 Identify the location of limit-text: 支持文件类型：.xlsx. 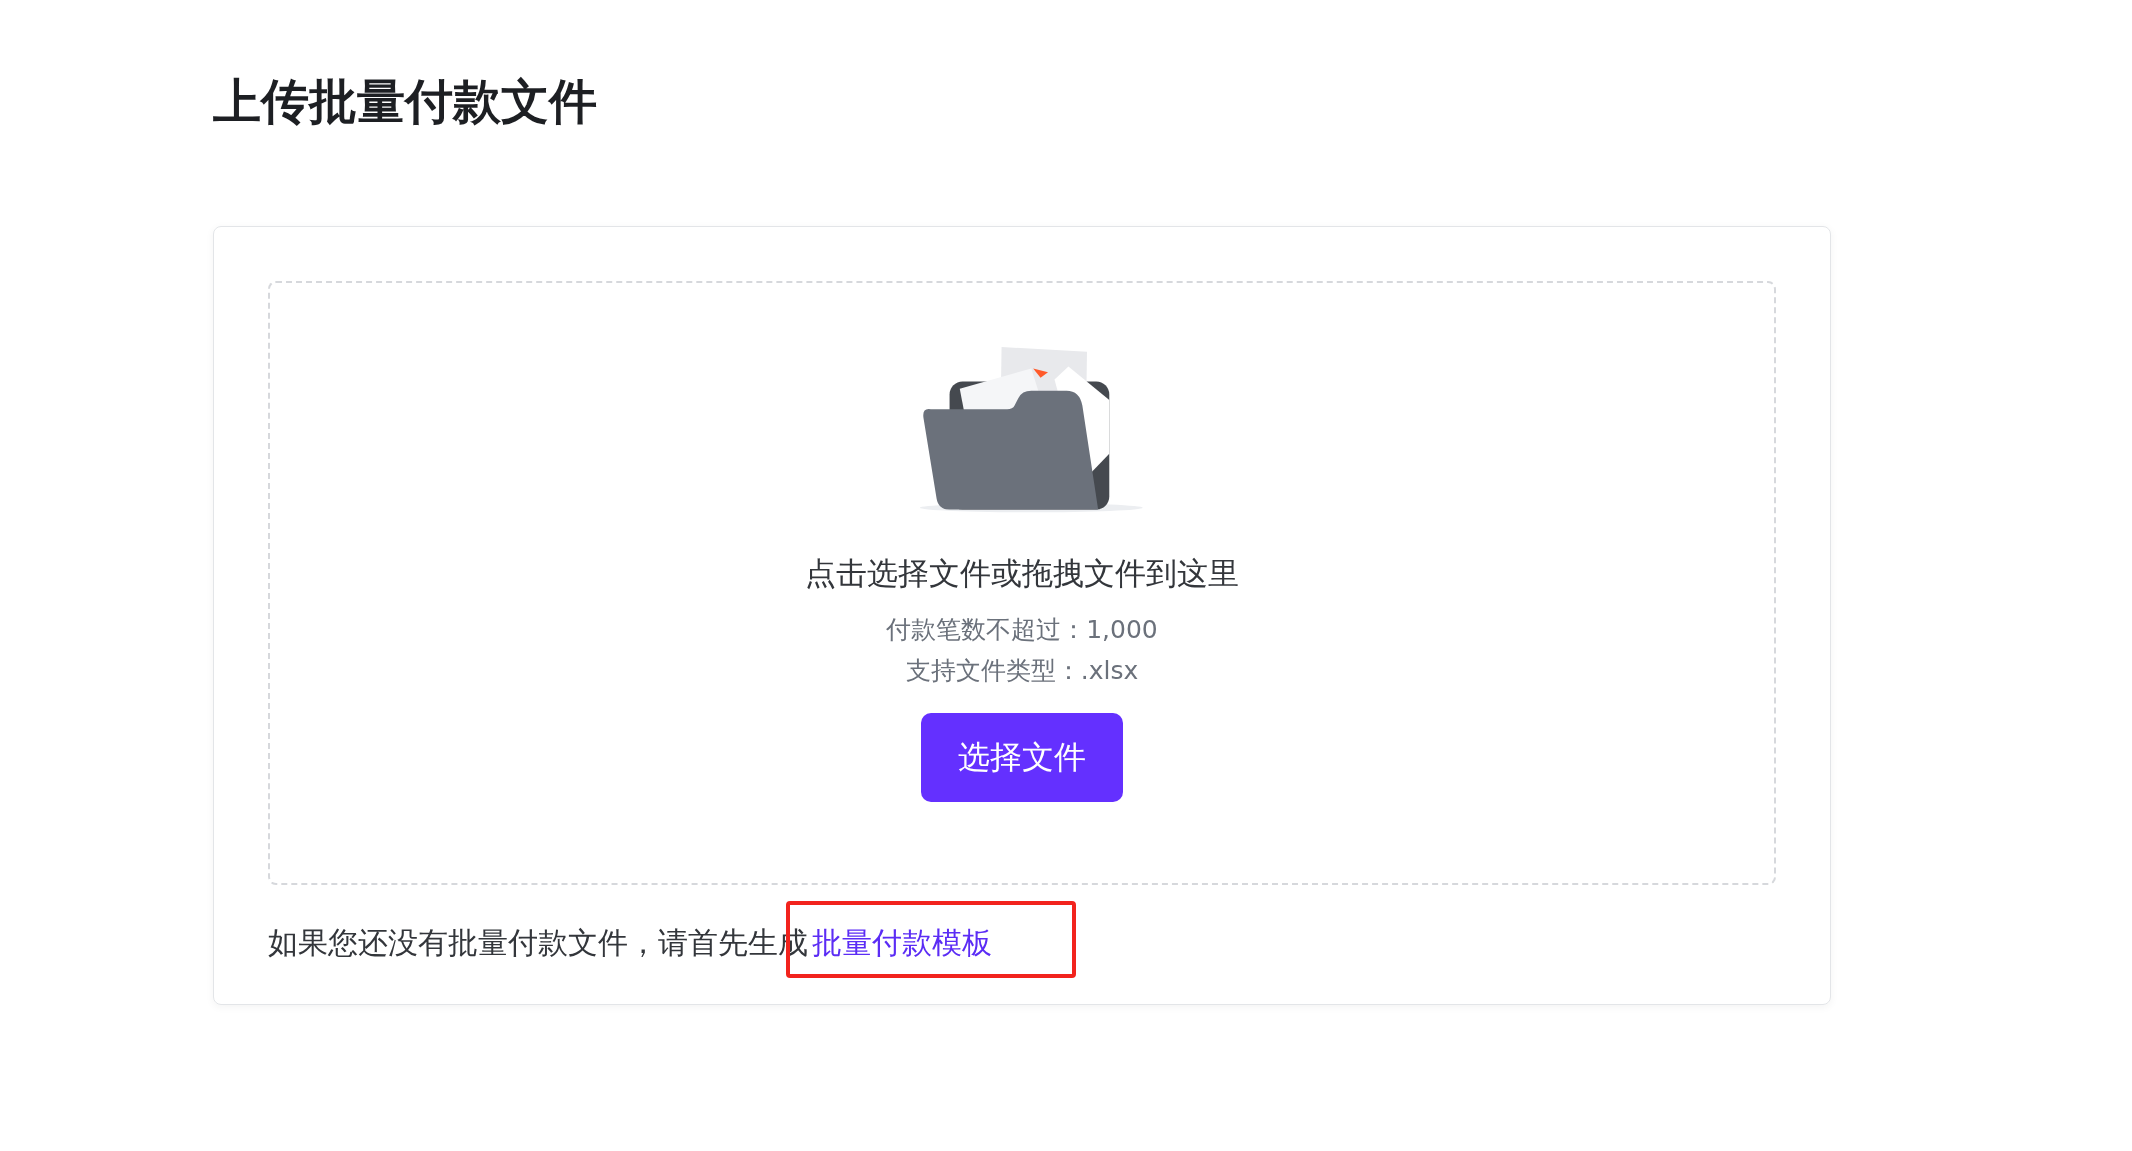
(1022, 671).